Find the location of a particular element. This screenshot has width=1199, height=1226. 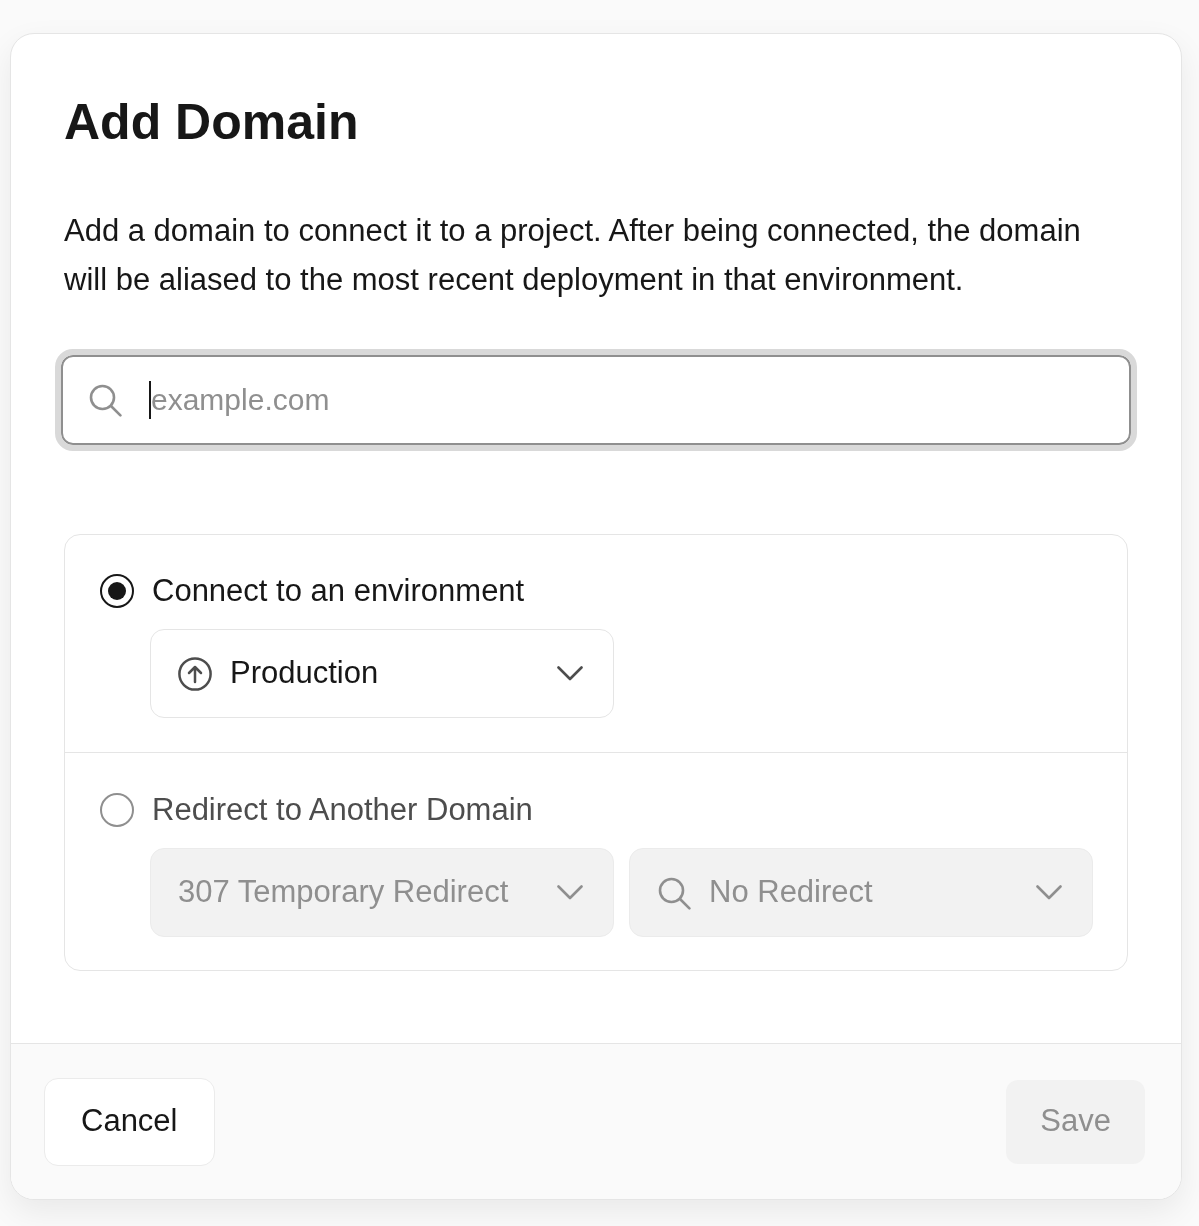

domain-input-field: example.com is located at coordinates (596, 400).